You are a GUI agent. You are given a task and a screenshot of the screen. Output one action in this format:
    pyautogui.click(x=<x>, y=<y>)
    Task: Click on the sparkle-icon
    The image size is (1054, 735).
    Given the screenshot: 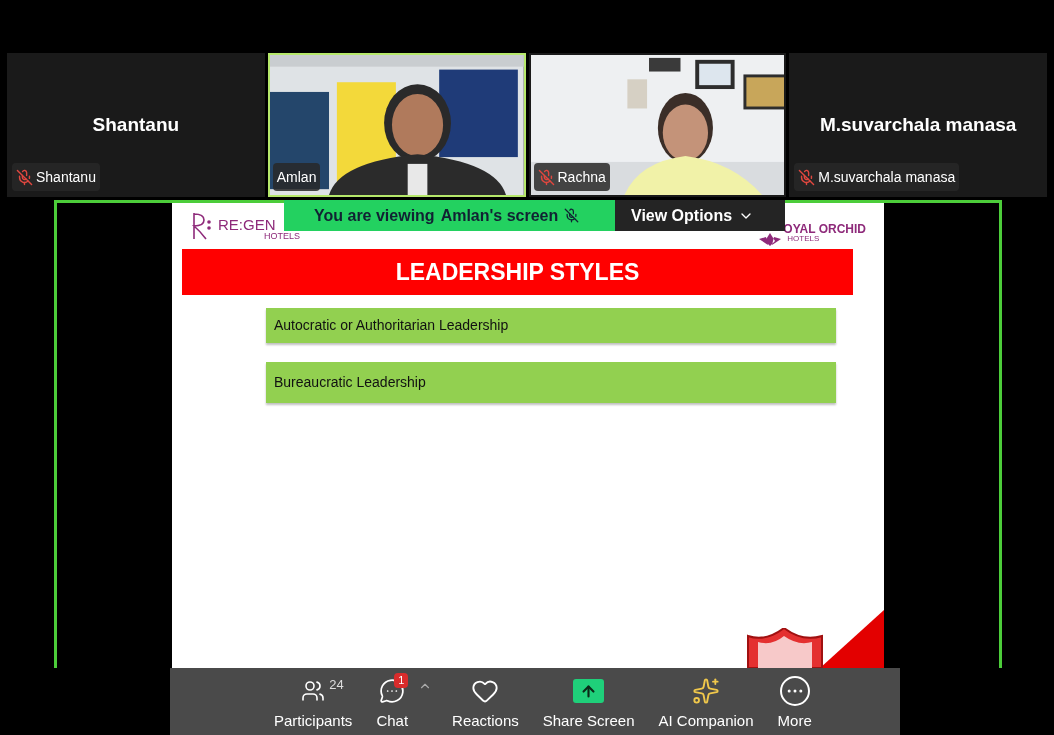 What is the action you would take?
    pyautogui.click(x=706, y=691)
    